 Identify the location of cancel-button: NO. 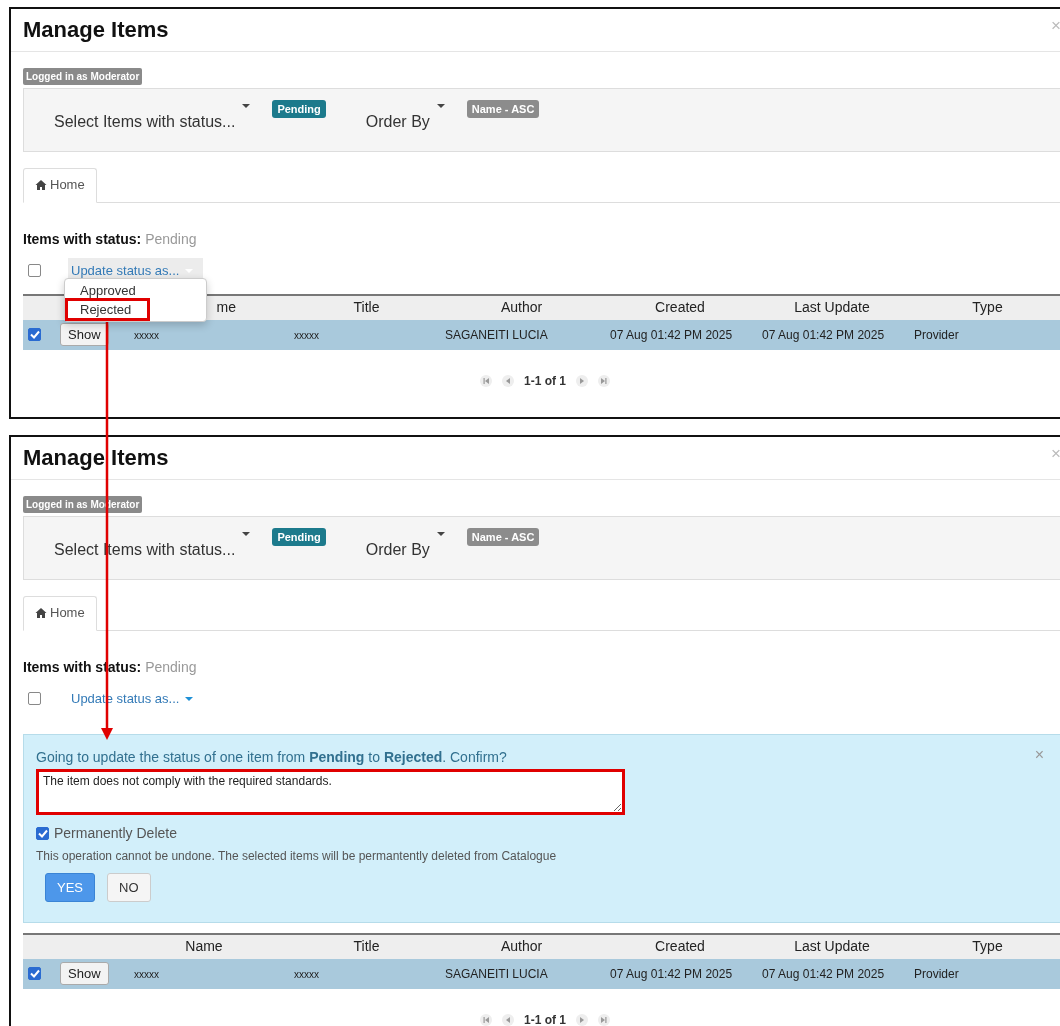
(129, 887).